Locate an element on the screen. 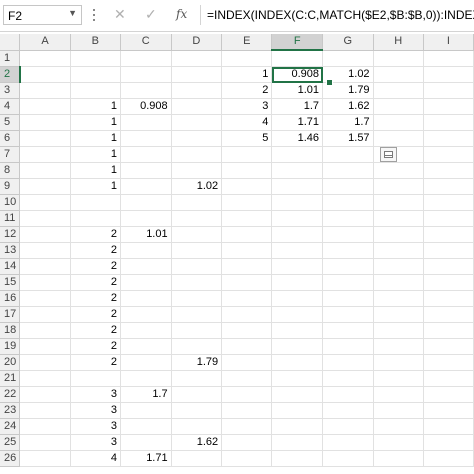  cell-f13 is located at coordinates (297, 250).